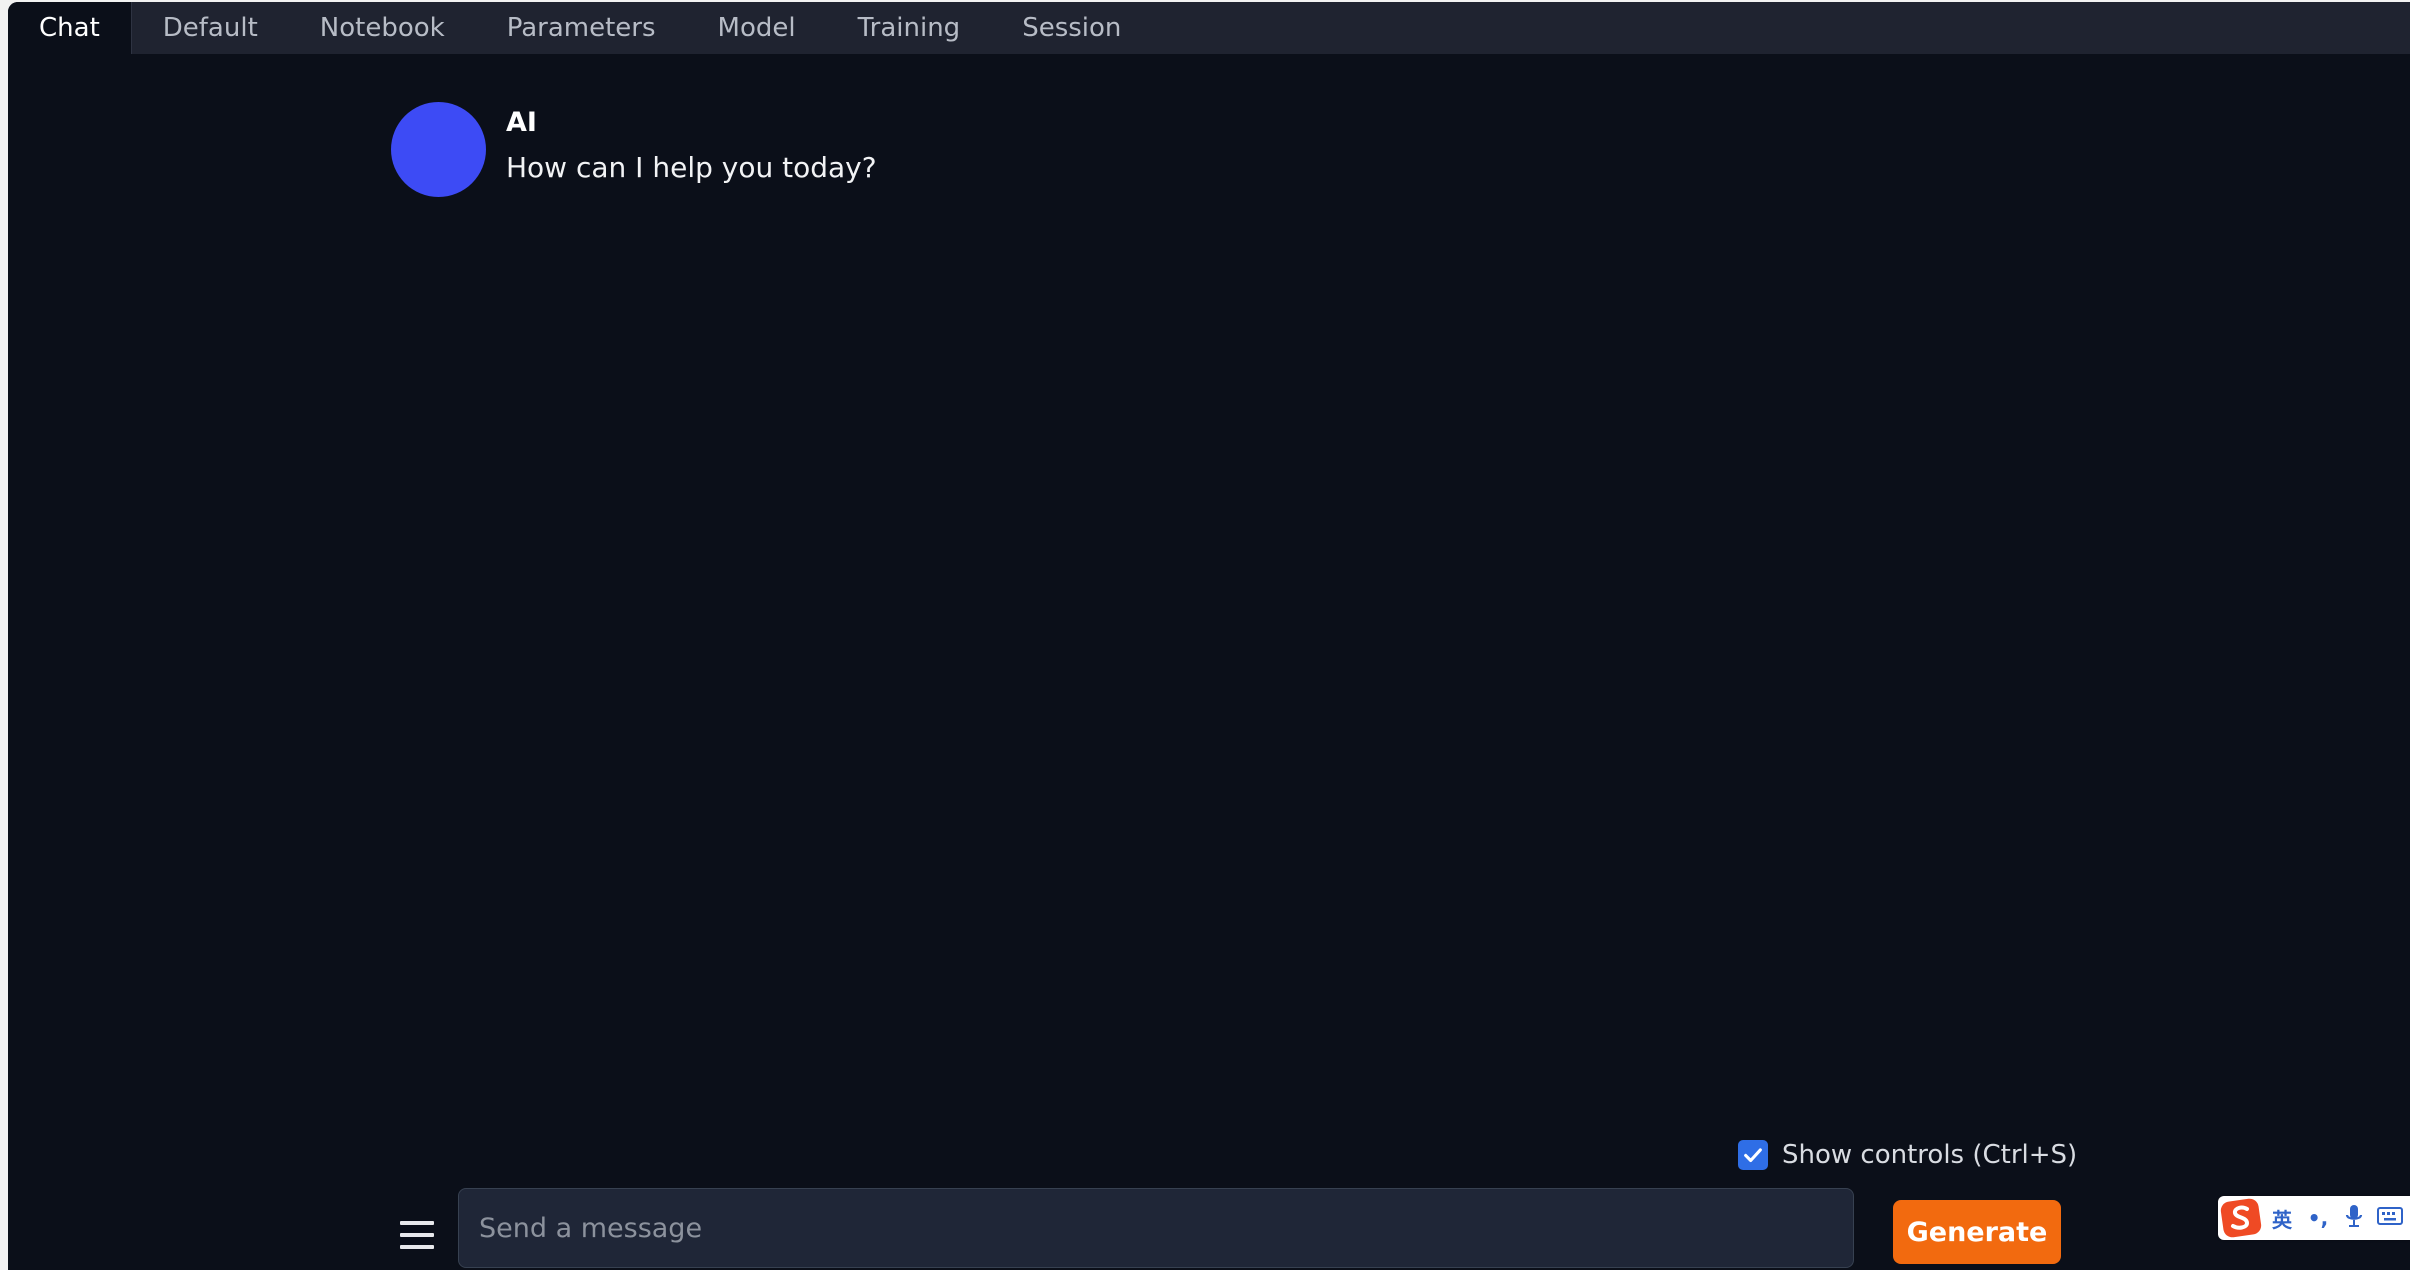 This screenshot has height=1270, width=2410. I want to click on message-body: AI How can I help you today?, so click(691, 145).